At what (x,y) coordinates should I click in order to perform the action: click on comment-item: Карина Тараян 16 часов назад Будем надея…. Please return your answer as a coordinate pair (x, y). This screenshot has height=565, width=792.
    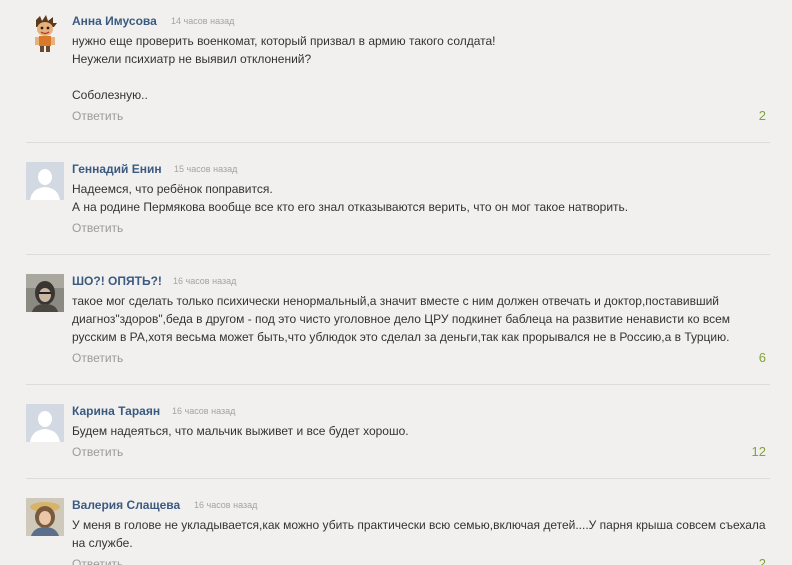
    Looking at the image, I should click on (396, 439).